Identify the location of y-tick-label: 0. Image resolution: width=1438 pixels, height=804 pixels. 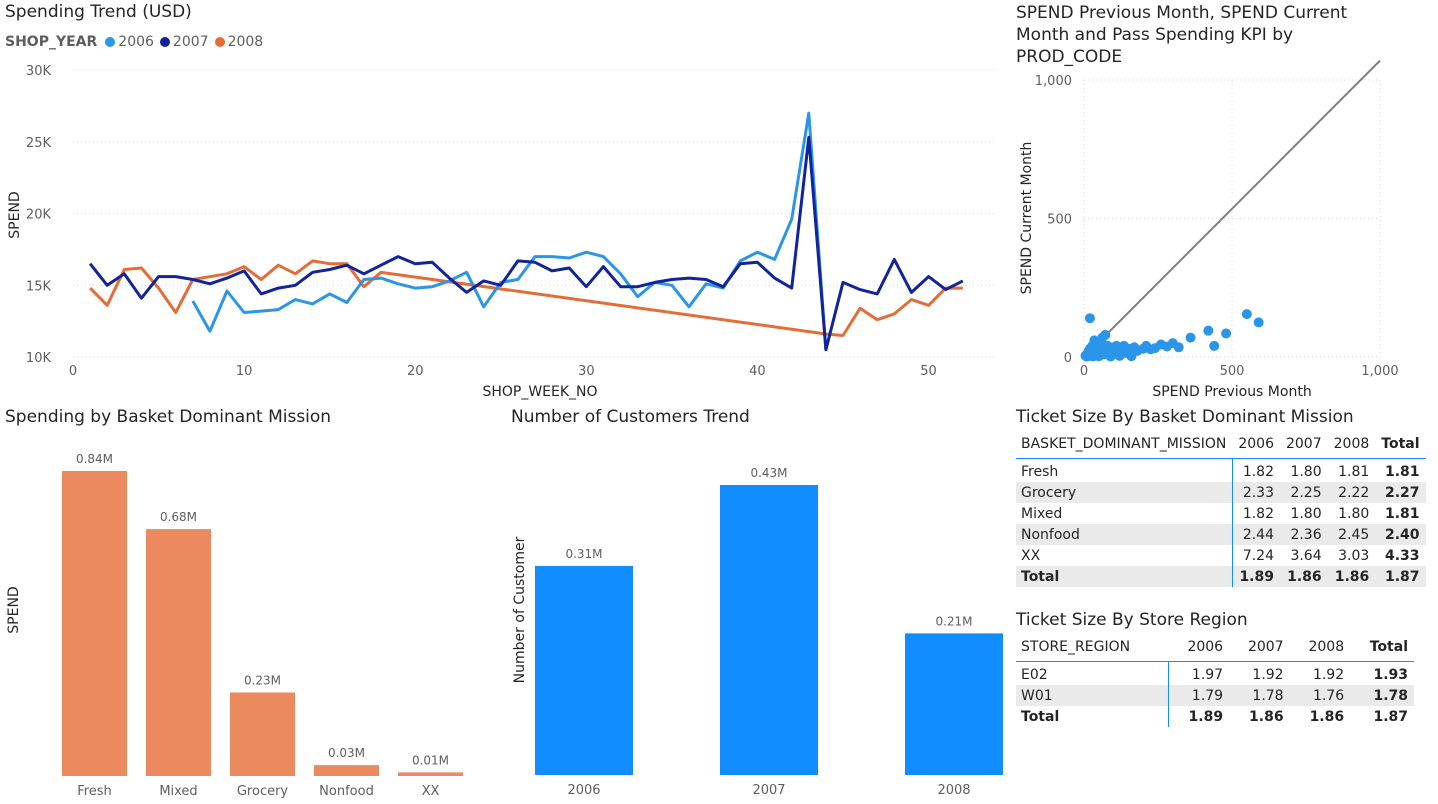
(1068, 358).